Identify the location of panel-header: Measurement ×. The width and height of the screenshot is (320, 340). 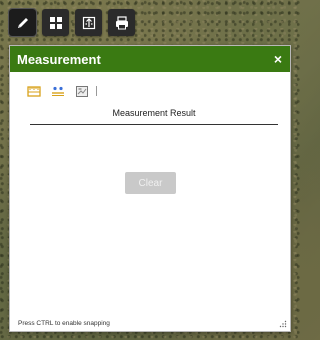
(150, 59).